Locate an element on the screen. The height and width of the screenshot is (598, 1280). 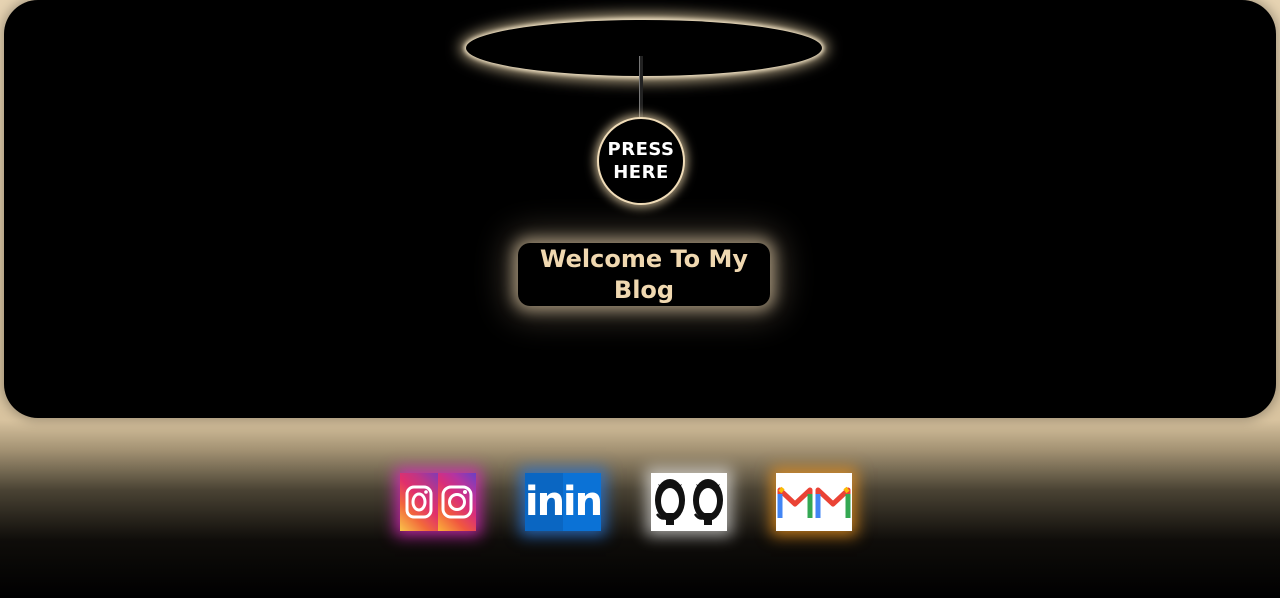
press-button-line2: HERE is located at coordinates (641, 172).